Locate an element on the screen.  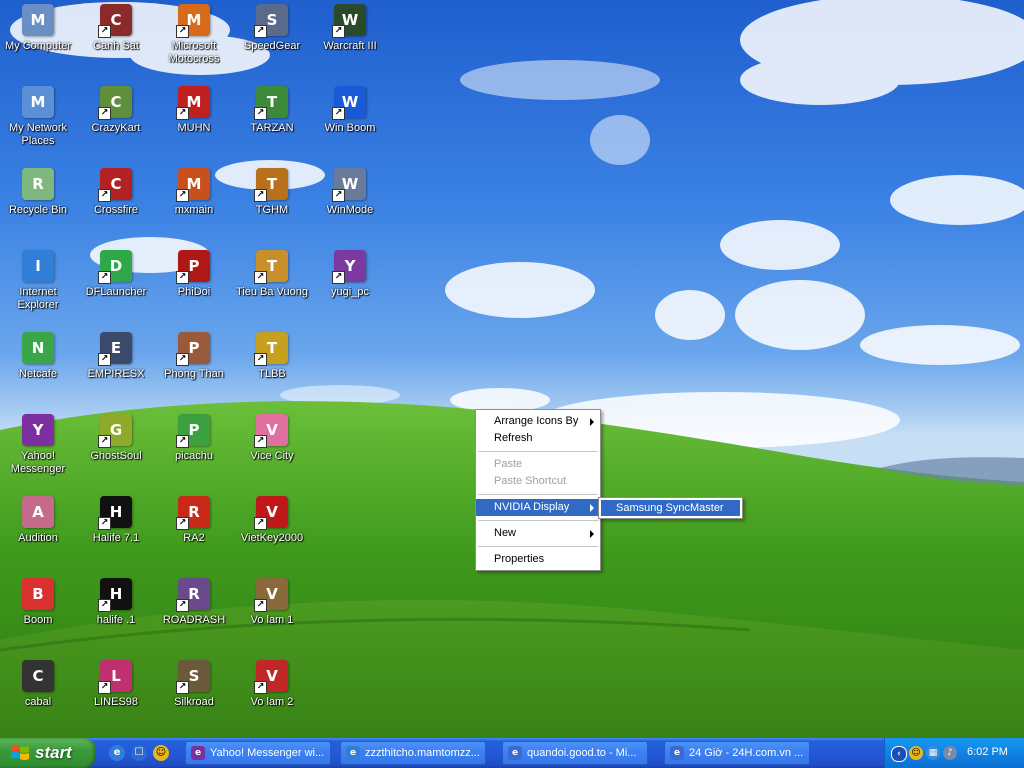
desktop-icon-halflife-icon-2: H ↗ halife .1 is located at coordinates (116, 614).